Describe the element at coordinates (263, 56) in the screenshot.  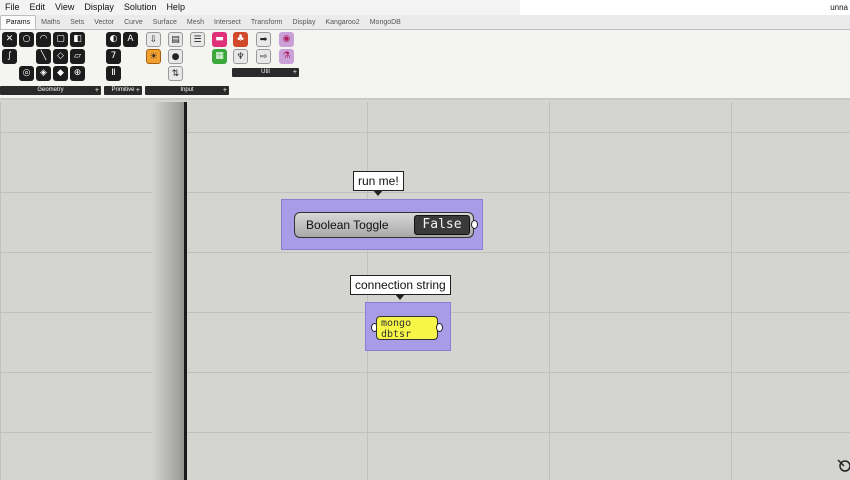
I see `jump-icon: ⇨` at that location.